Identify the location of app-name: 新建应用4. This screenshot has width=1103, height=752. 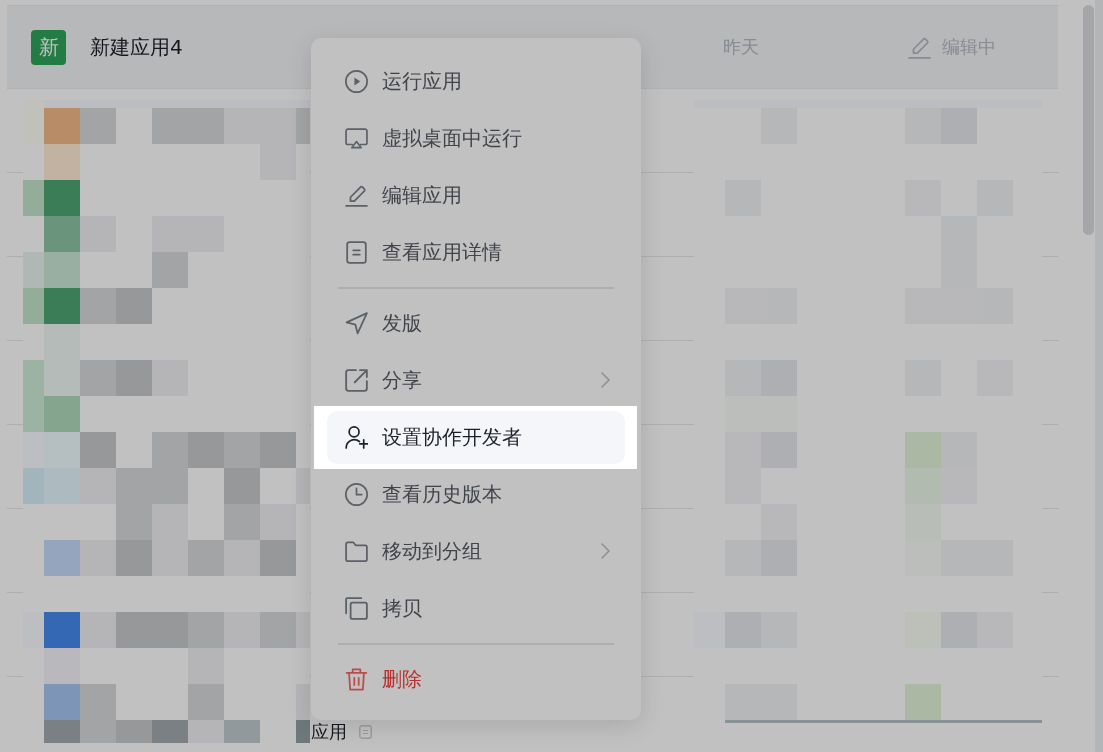
(136, 47).